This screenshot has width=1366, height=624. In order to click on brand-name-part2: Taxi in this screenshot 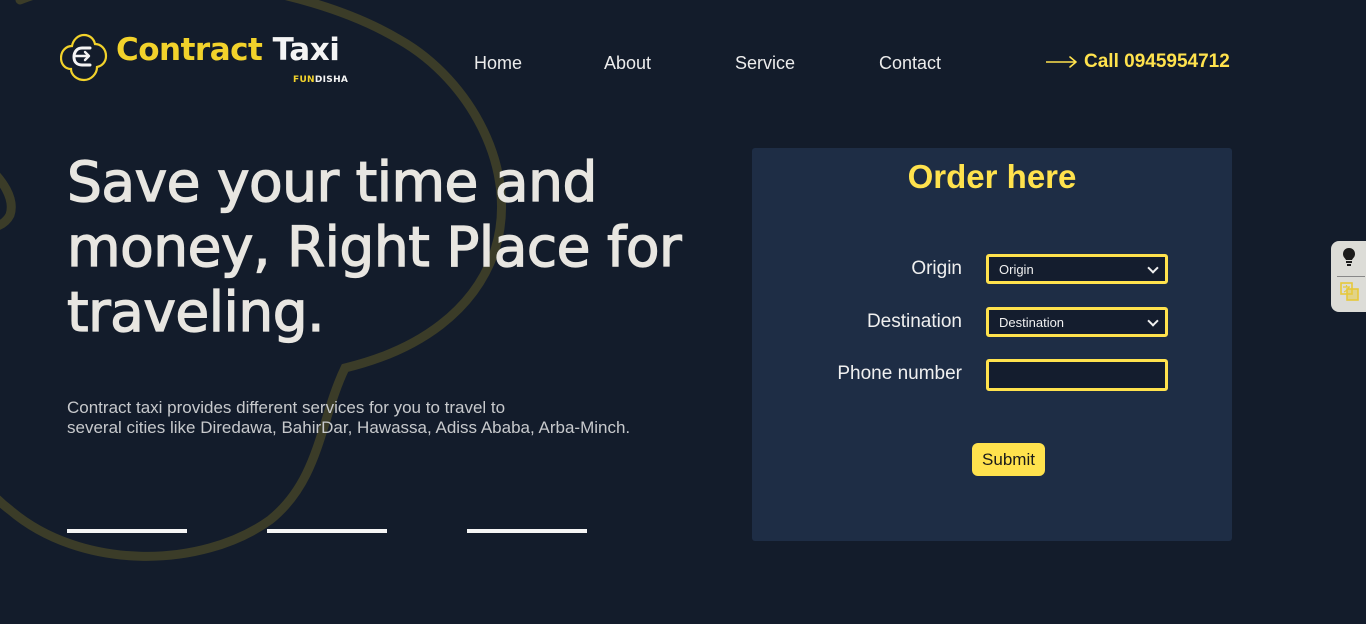, I will do `click(306, 50)`.